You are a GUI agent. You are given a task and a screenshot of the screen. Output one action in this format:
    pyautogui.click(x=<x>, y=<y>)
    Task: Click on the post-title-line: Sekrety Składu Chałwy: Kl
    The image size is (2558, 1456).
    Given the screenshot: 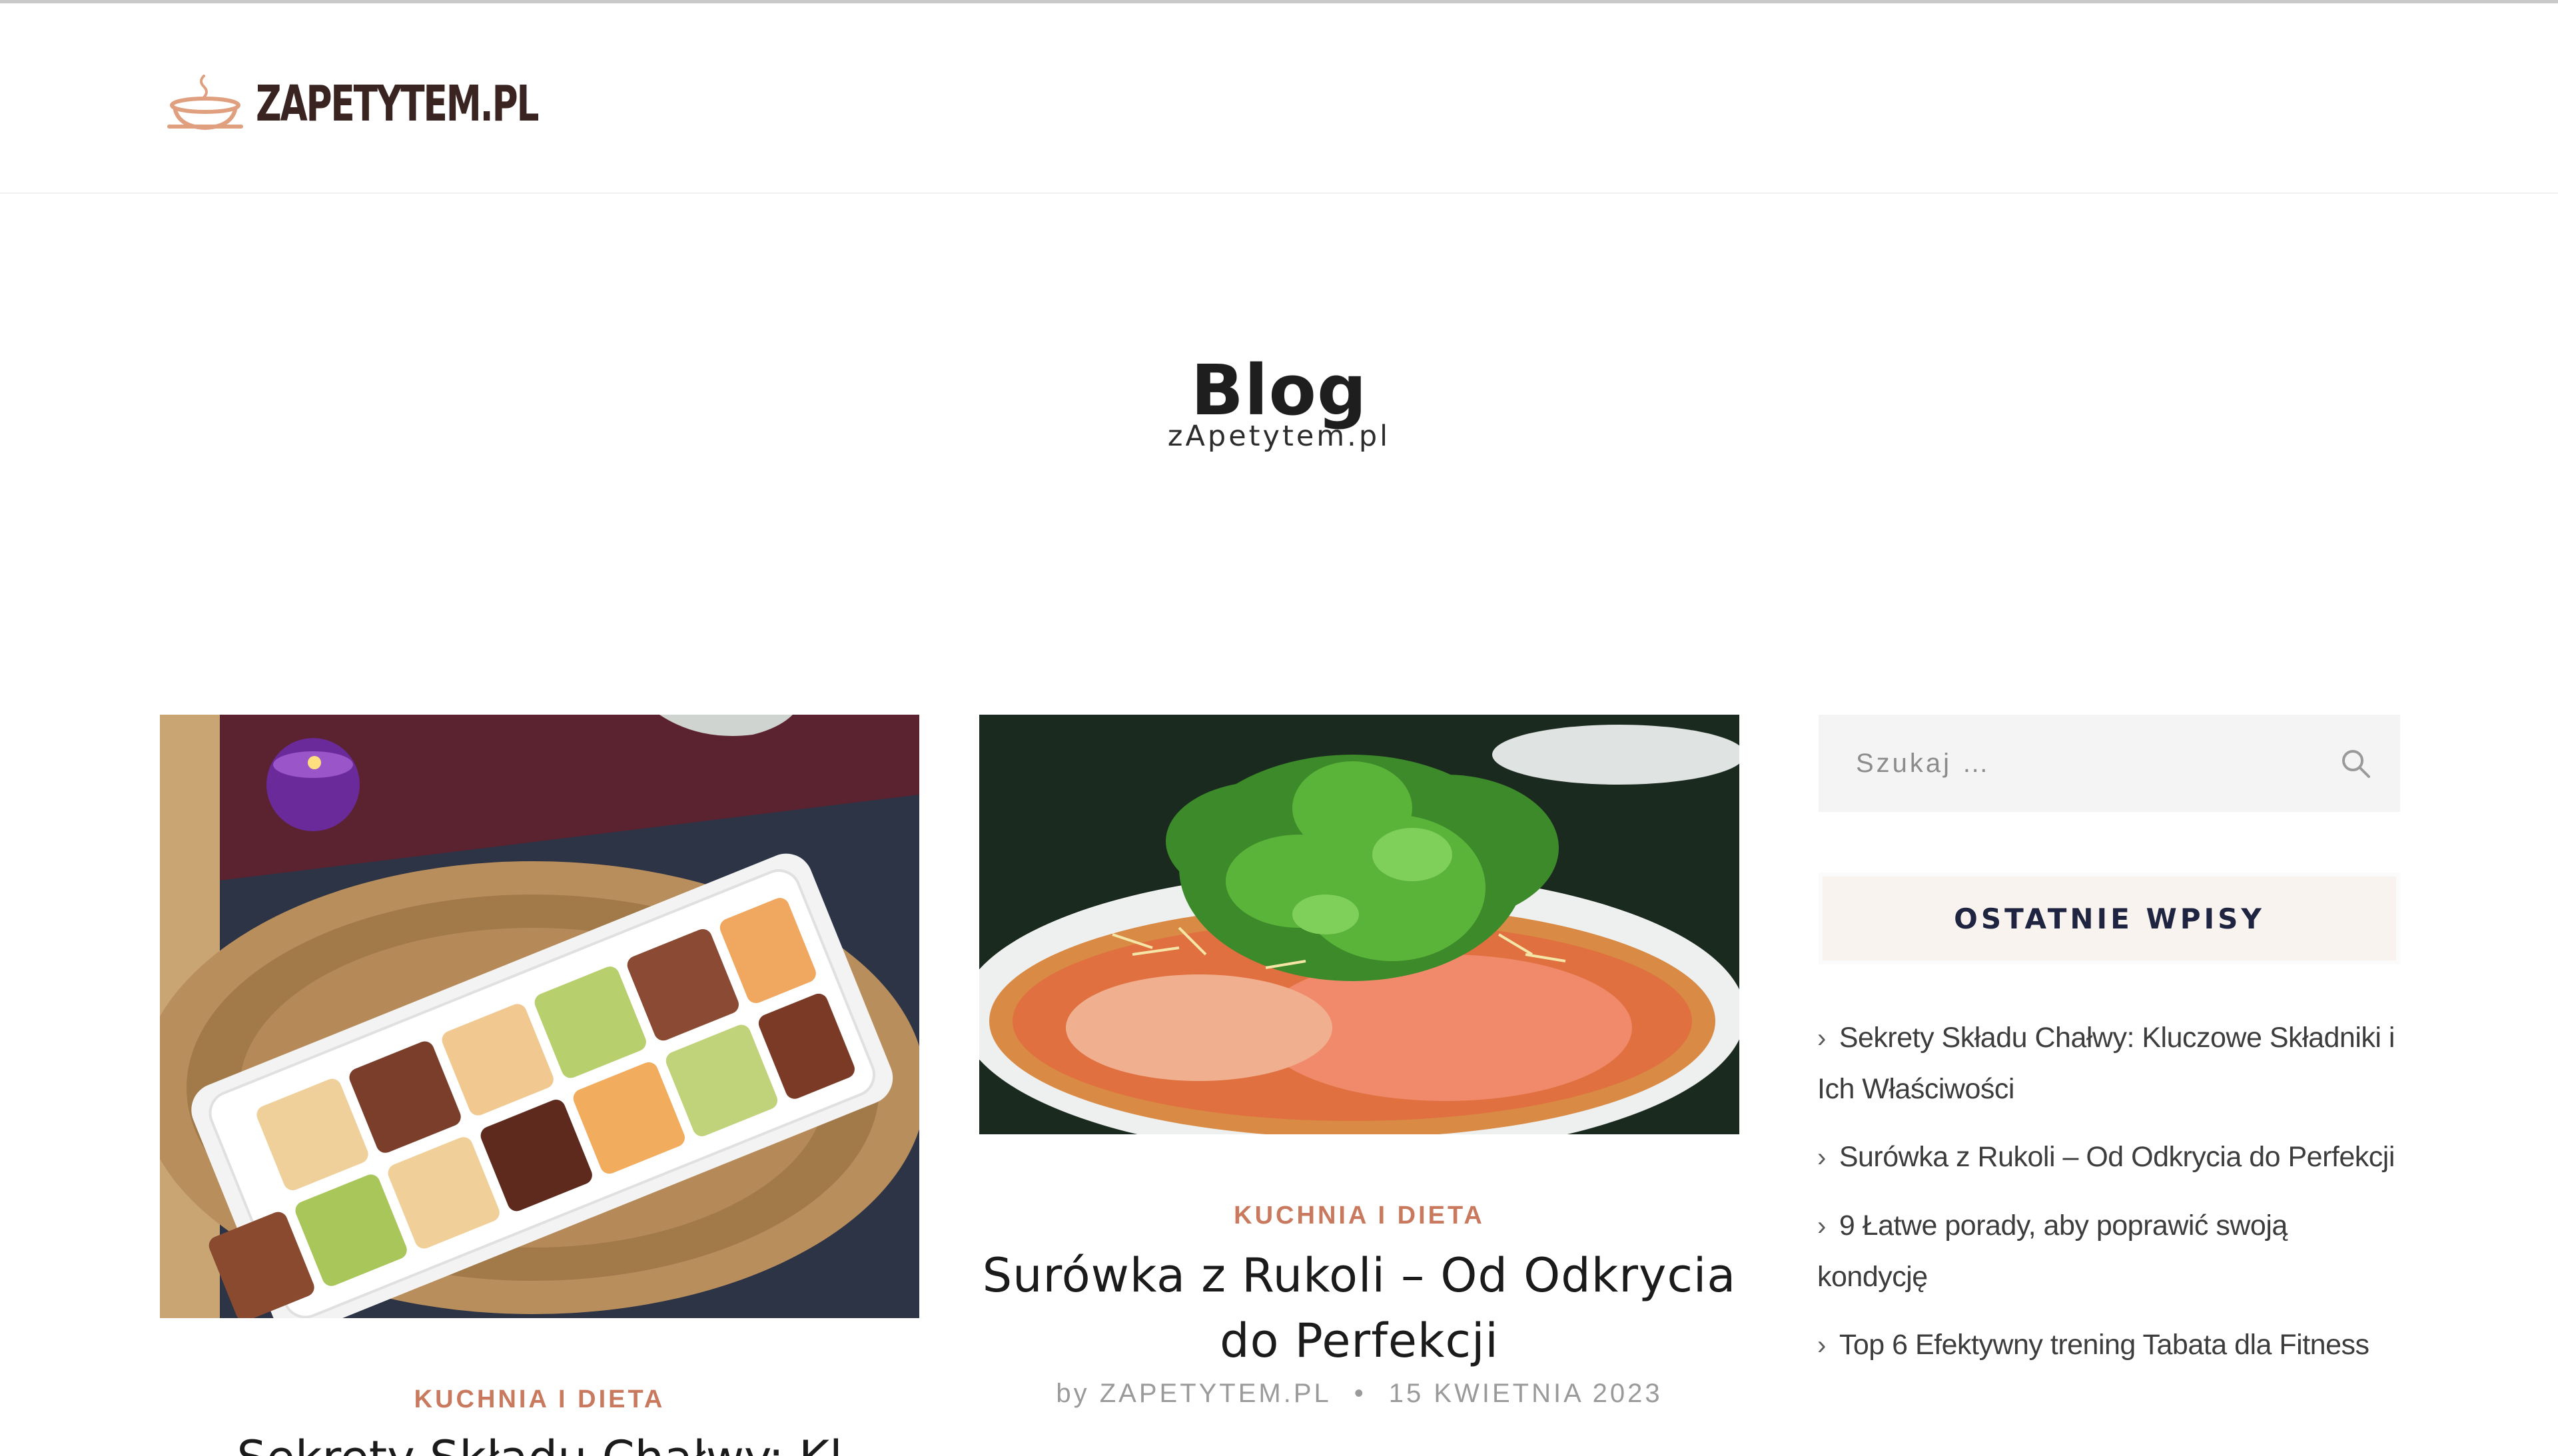 What is the action you would take?
    pyautogui.click(x=539, y=1440)
    